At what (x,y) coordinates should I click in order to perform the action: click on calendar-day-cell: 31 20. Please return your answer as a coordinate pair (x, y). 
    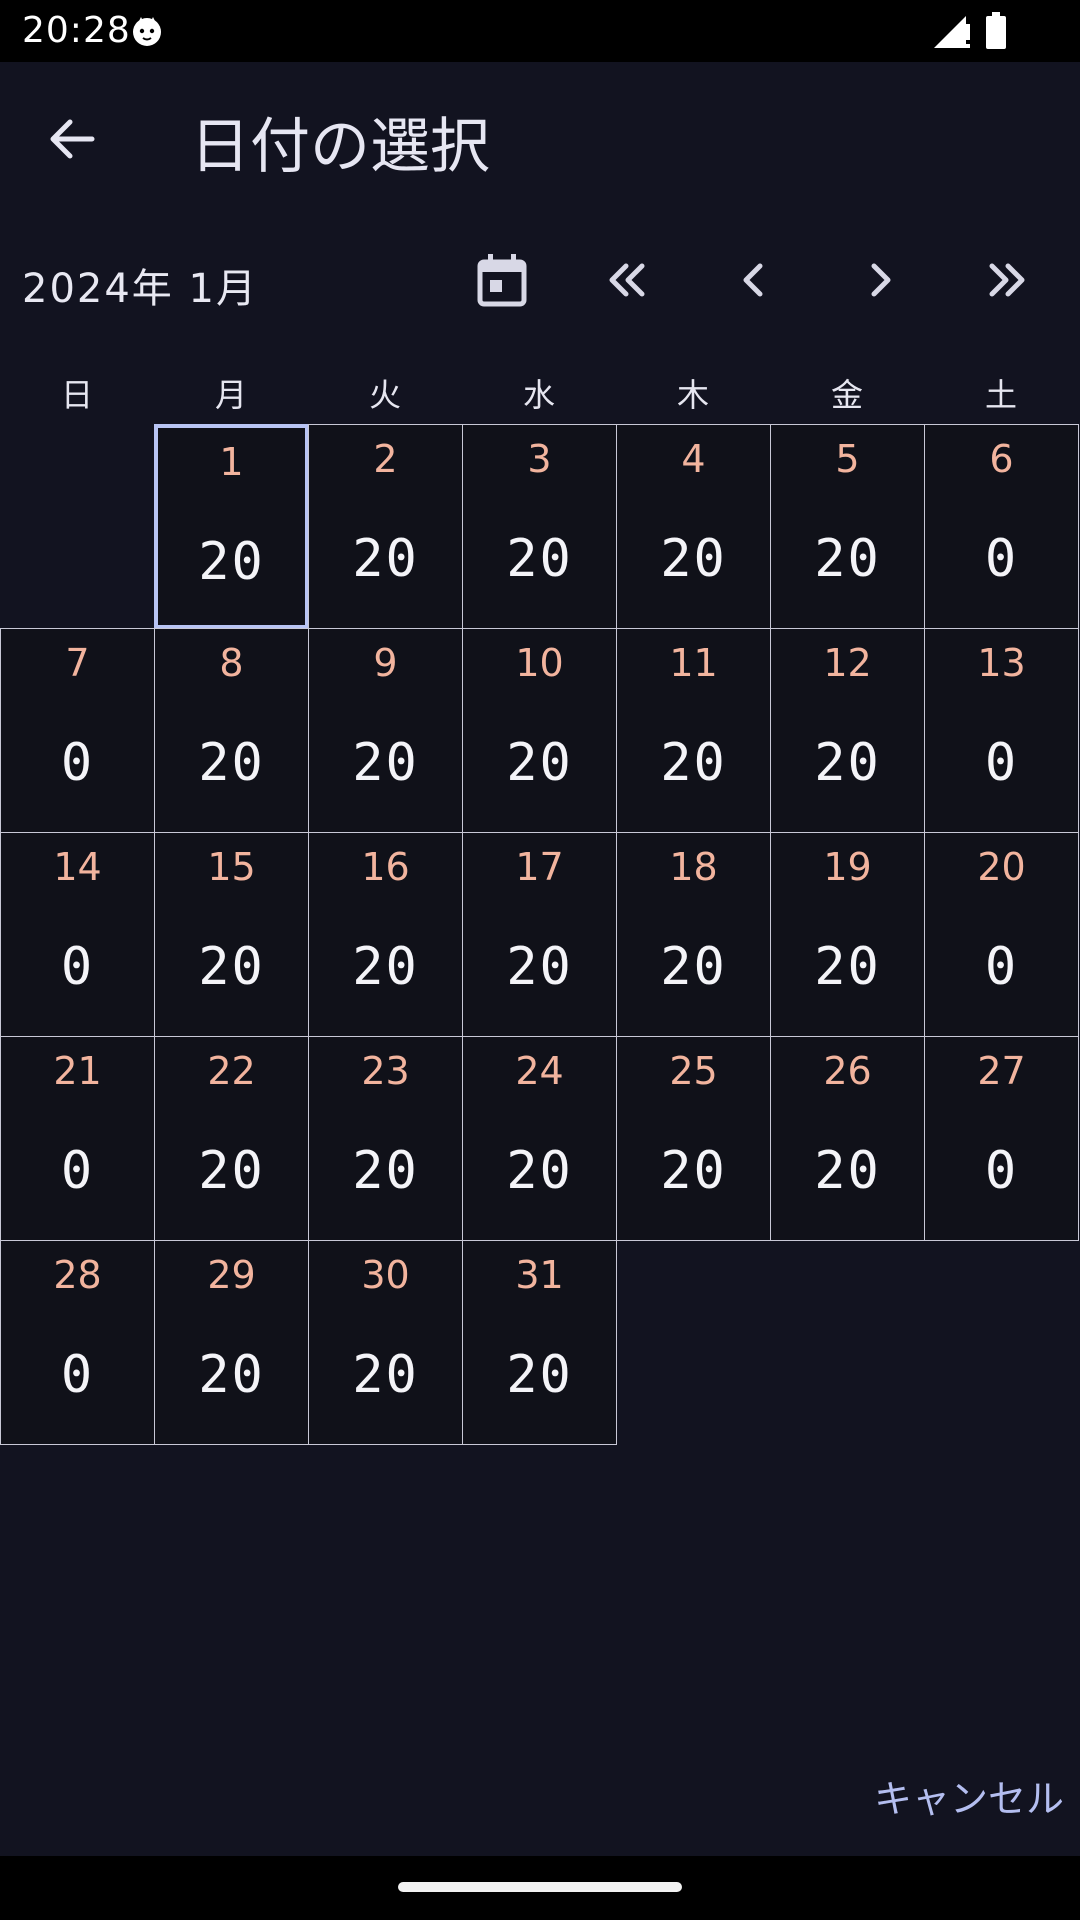
    Looking at the image, I should click on (539, 1342).